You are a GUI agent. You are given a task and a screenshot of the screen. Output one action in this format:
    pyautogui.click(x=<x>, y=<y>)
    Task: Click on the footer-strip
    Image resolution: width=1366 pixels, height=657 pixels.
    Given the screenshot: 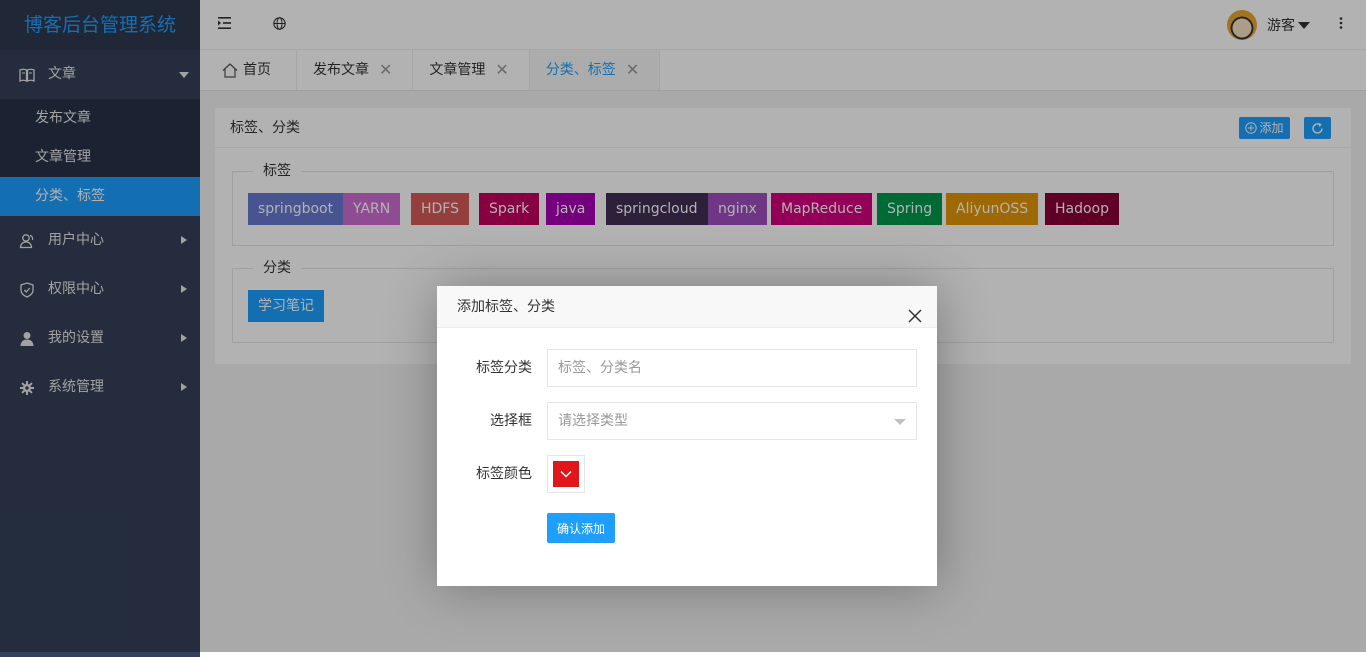 What is the action you would take?
    pyautogui.click(x=783, y=654)
    